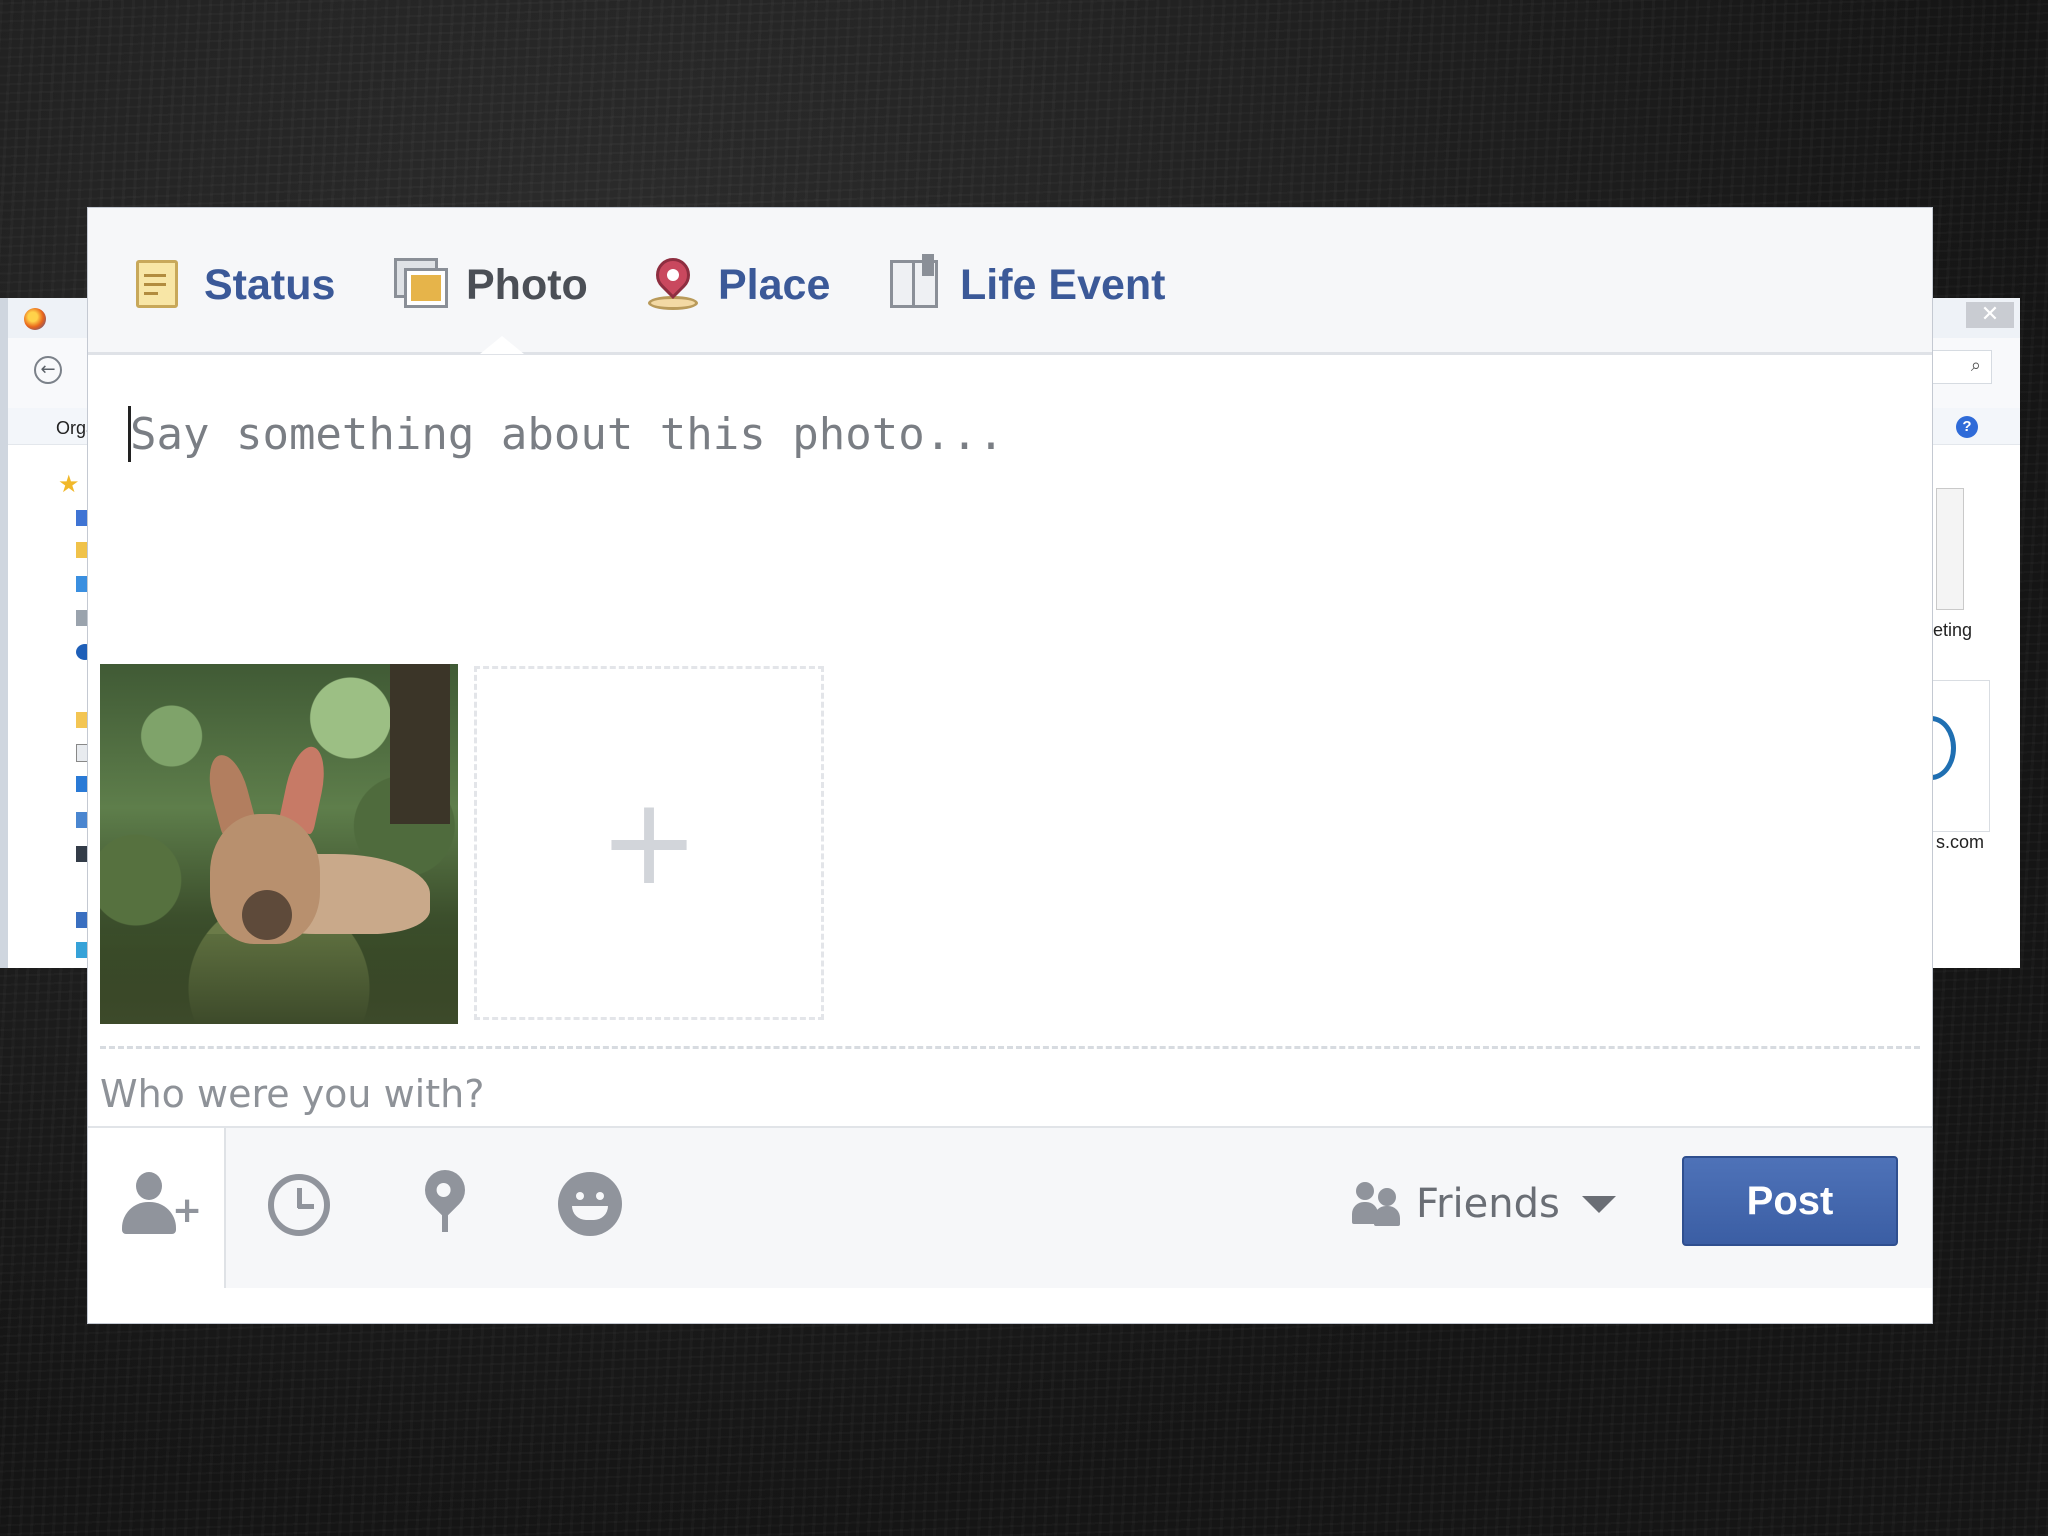 The height and width of the screenshot is (1536, 2048). Describe the element at coordinates (1952, 630) in the screenshot. I see `file-label: eting` at that location.